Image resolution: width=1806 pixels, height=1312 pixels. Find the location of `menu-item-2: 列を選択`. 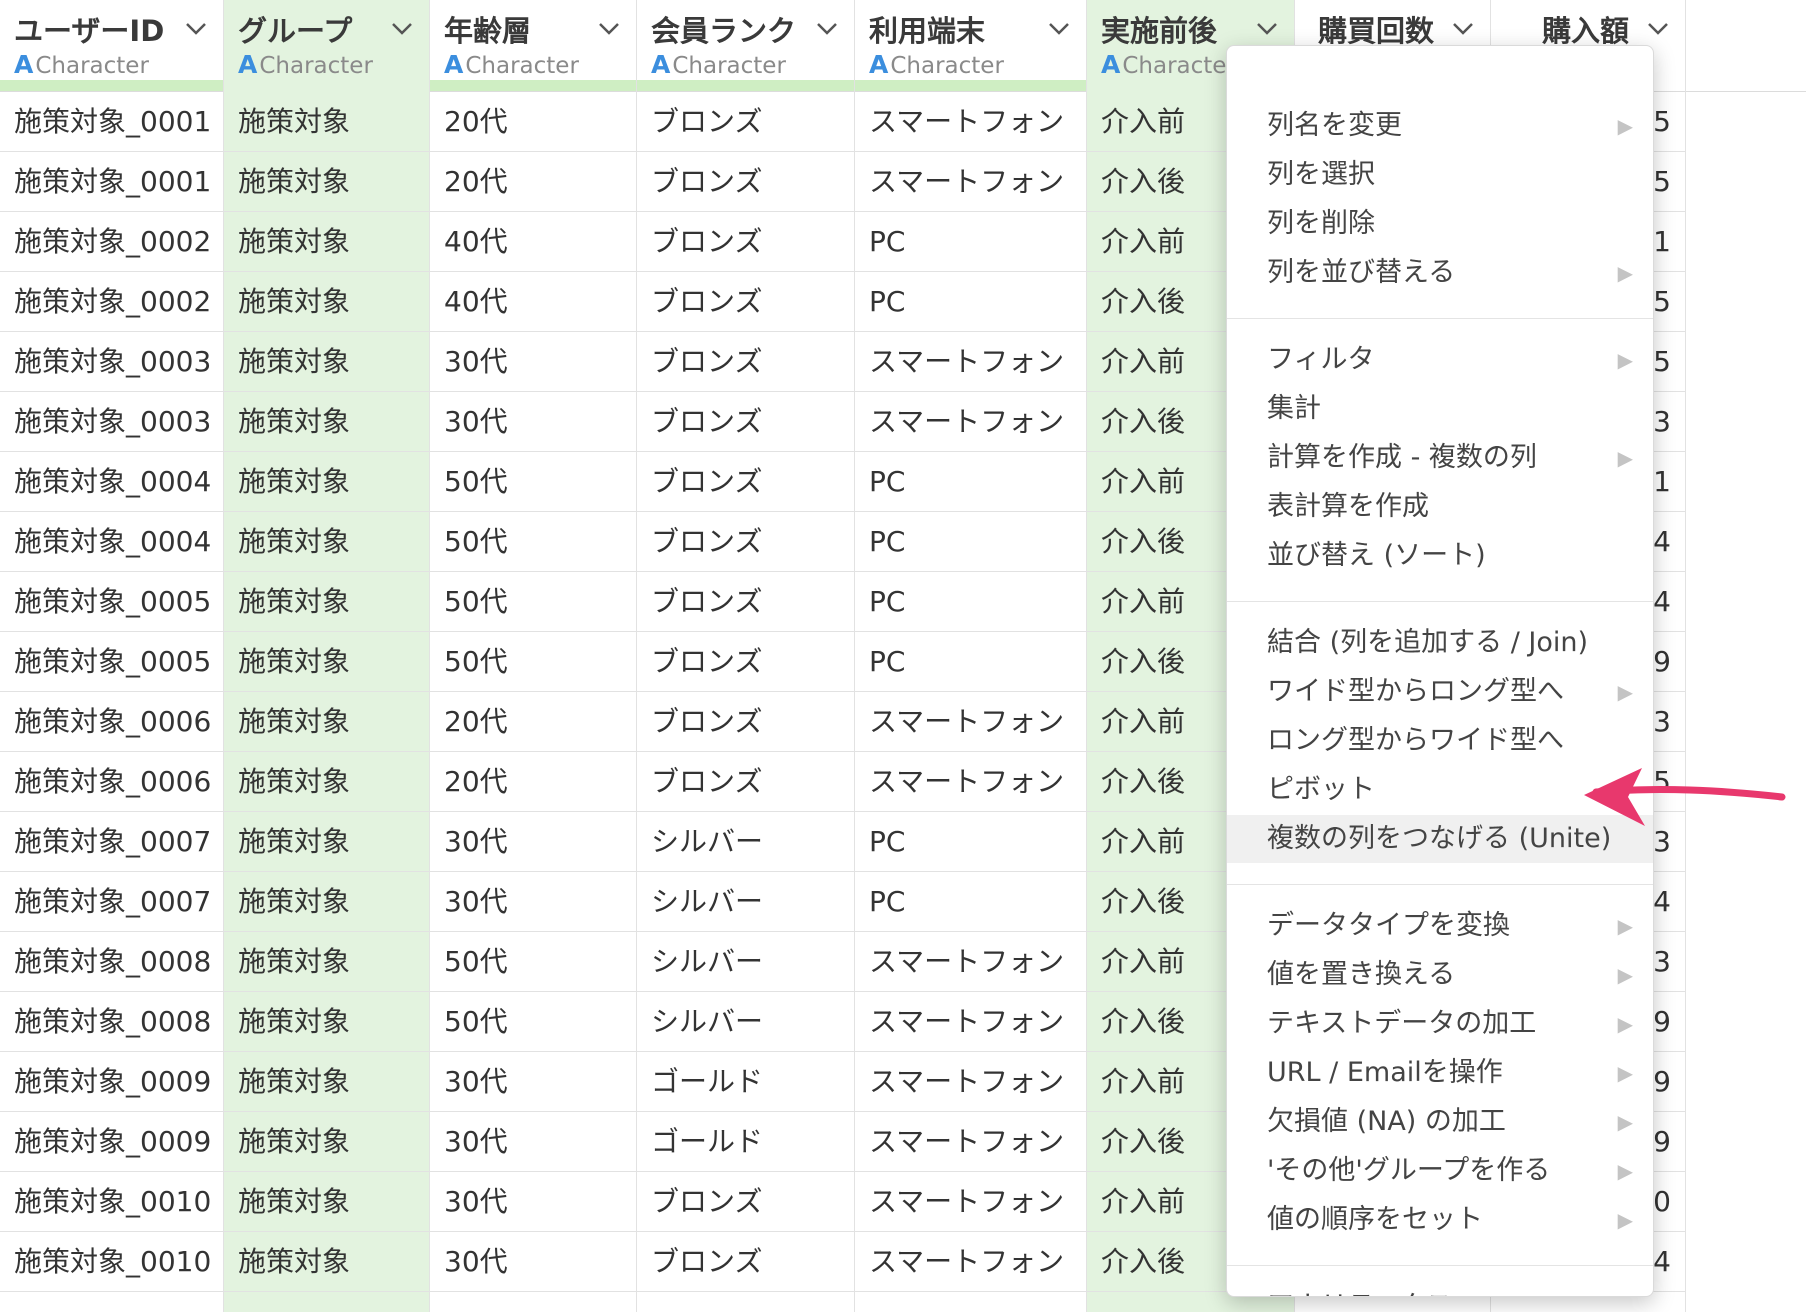

menu-item-2: 列を選択 is located at coordinates (1440, 175).